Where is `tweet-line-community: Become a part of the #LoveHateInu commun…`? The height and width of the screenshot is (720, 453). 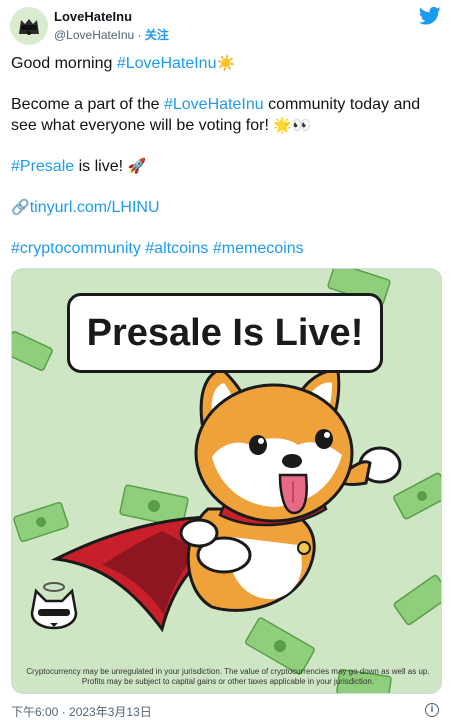 tweet-line-community: Become a part of the #LoveHateInu commun… is located at coordinates (227, 115).